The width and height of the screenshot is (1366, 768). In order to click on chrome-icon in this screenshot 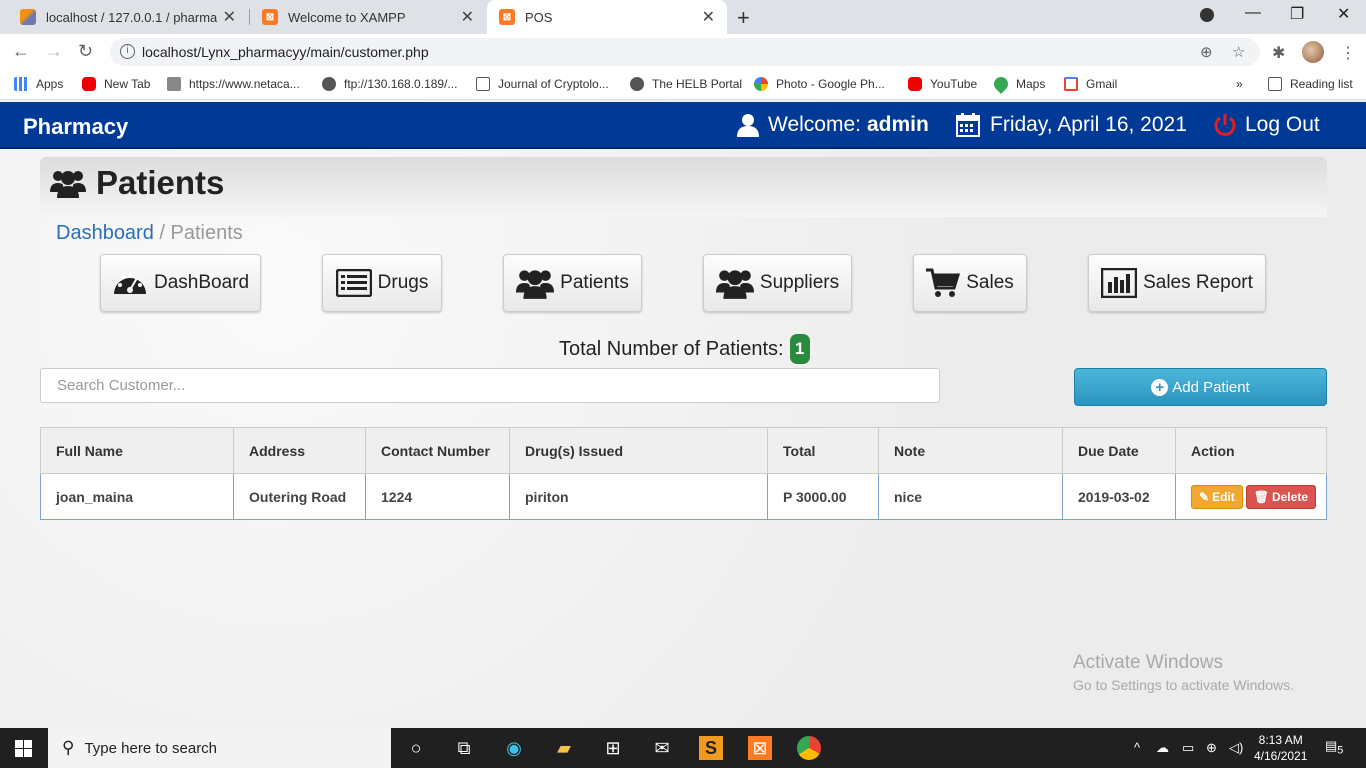, I will do `click(809, 748)`.